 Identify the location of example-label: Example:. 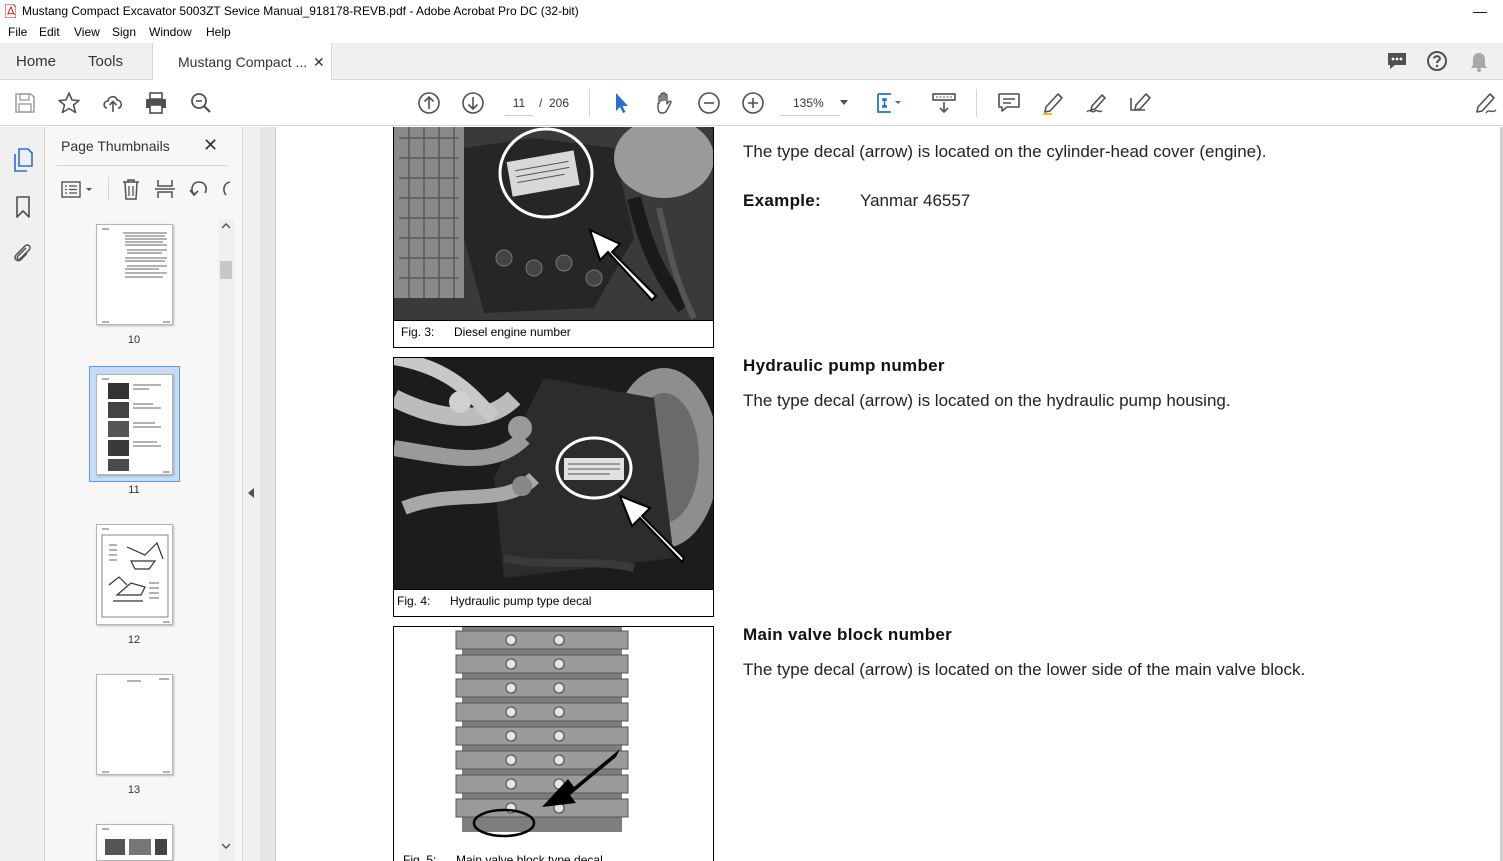
(782, 200).